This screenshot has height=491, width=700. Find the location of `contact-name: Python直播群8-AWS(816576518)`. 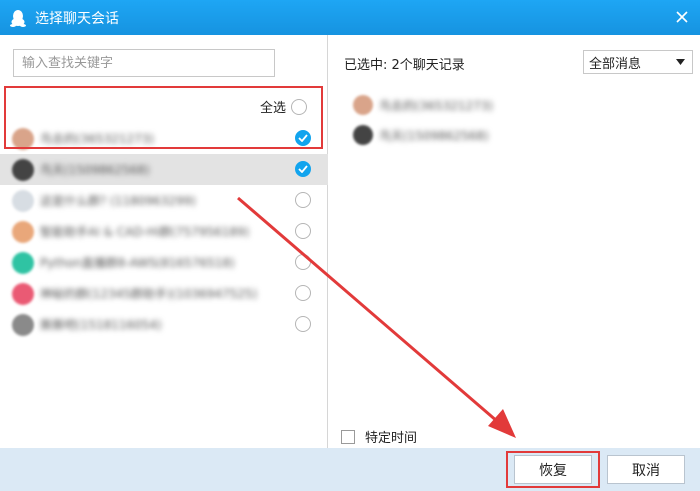

contact-name: Python直播群8-AWS(816576518) is located at coordinates (137, 263).